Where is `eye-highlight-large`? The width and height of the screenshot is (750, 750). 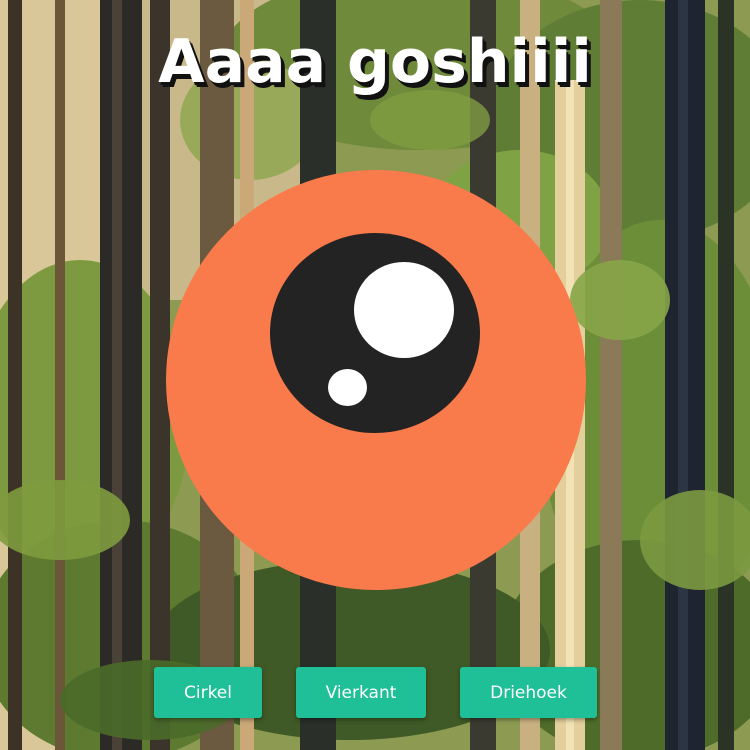
eye-highlight-large is located at coordinates (404, 310).